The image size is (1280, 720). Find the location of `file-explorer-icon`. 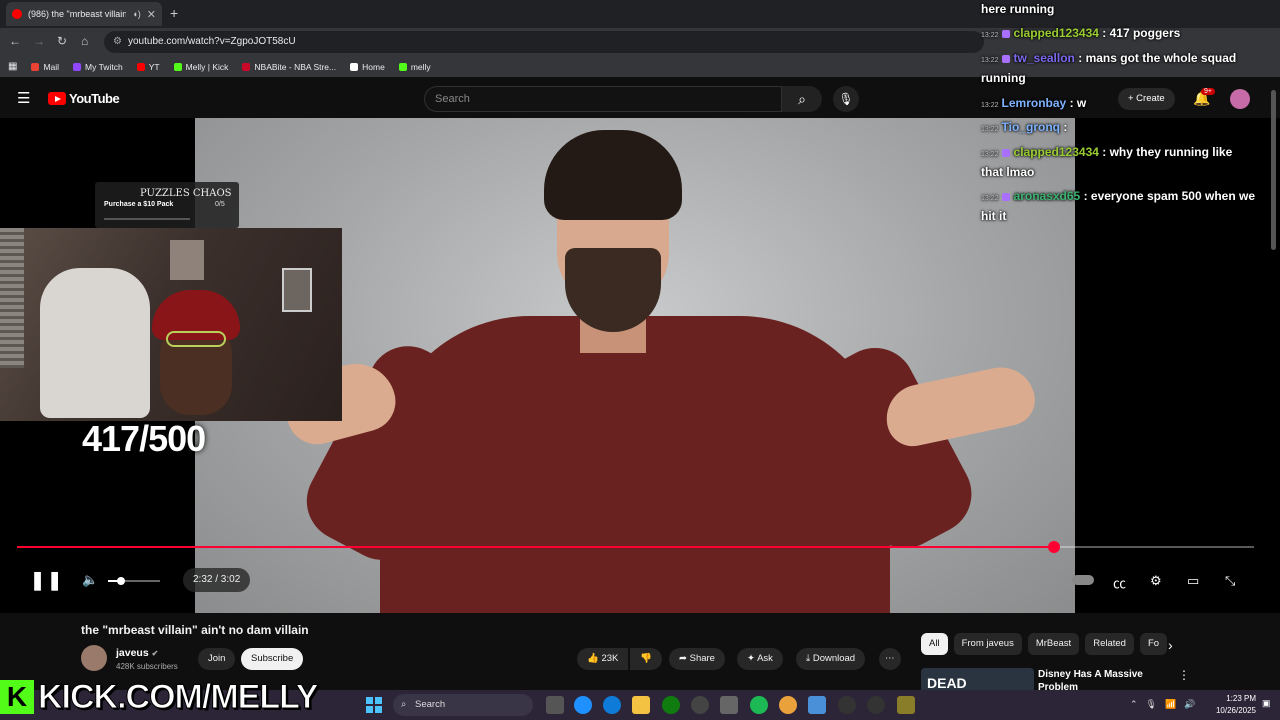

file-explorer-icon is located at coordinates (641, 705).